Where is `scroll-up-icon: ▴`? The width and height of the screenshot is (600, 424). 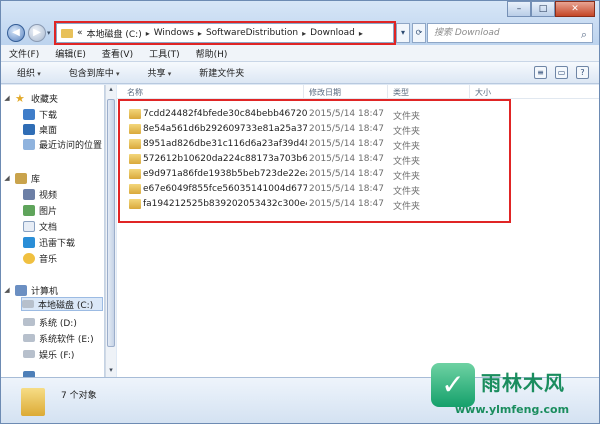 scroll-up-icon: ▴ is located at coordinates (111, 90).